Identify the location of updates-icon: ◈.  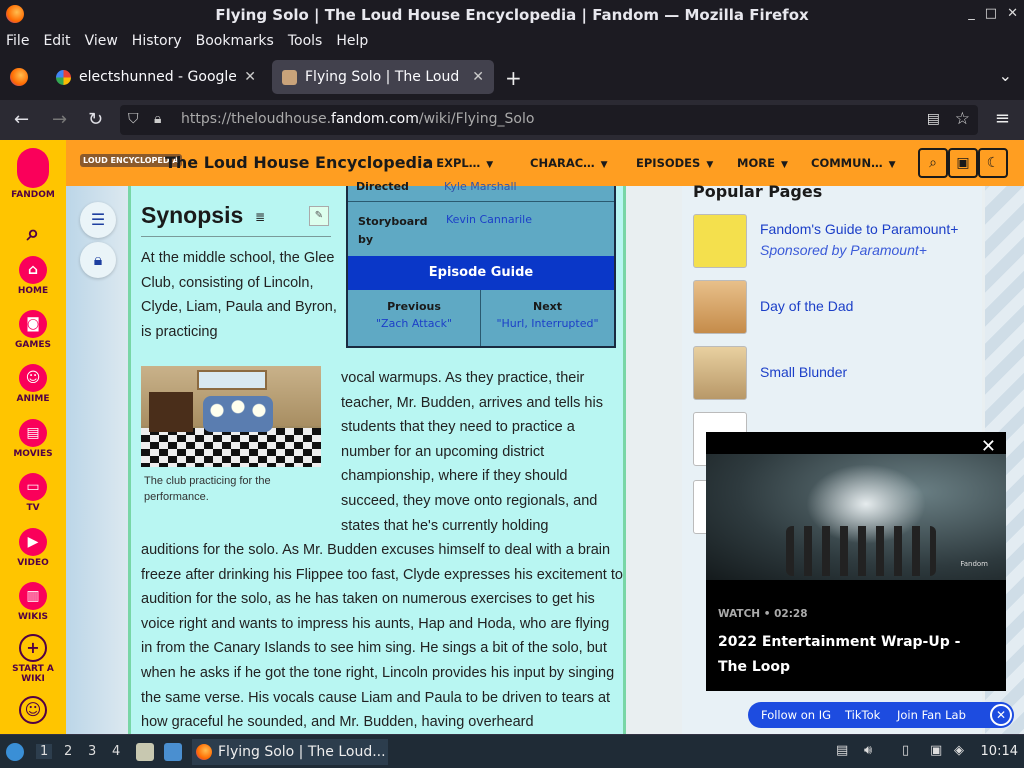
(959, 750).